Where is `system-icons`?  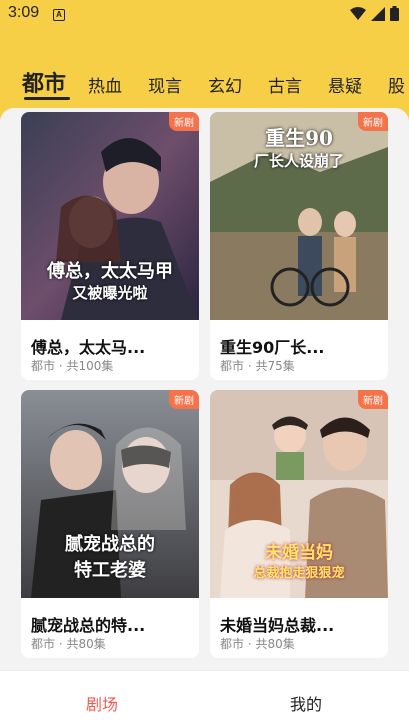
system-icons is located at coordinates (374, 13).